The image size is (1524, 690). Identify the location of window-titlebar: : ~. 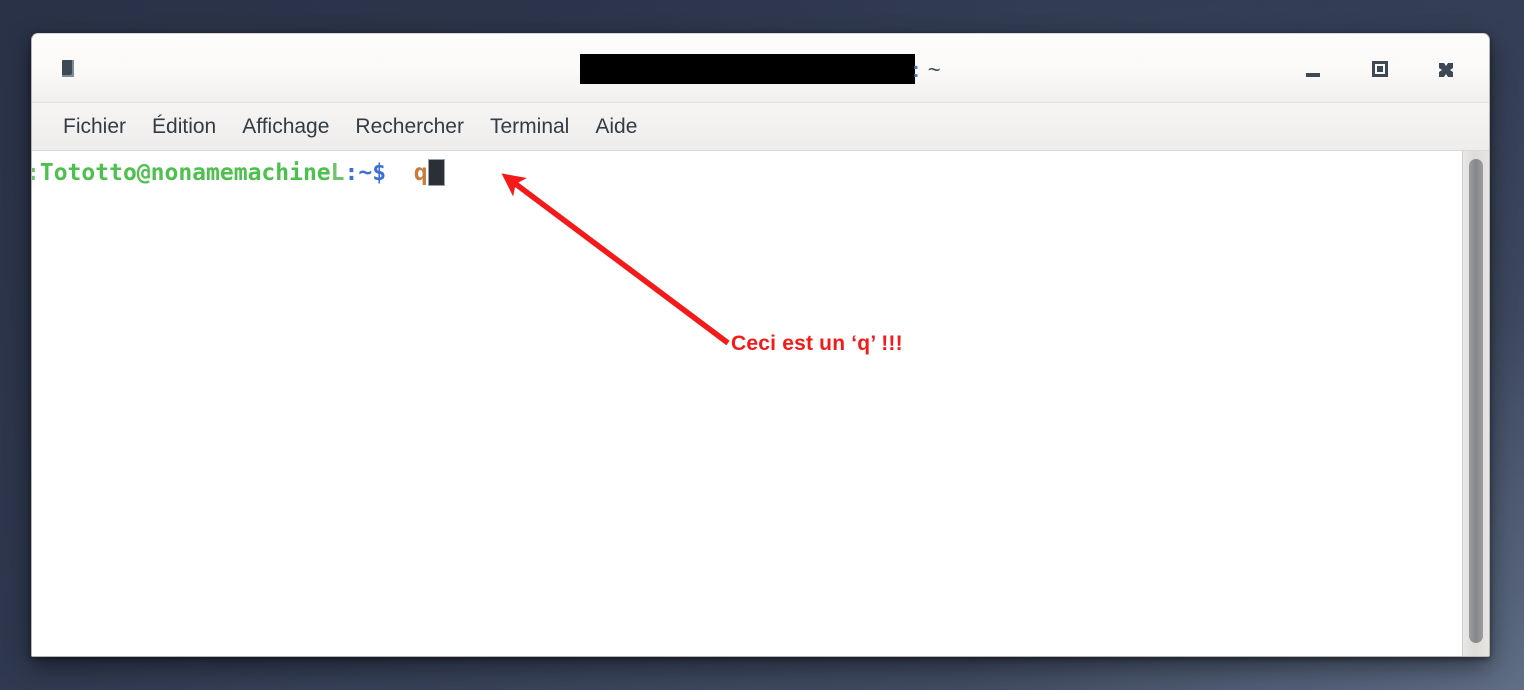
(760, 68).